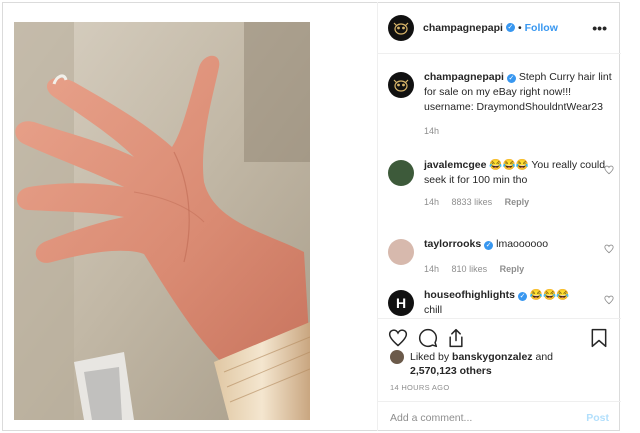  Describe the element at coordinates (472, 202) in the screenshot. I see `comment-likes: 8833 likes` at that location.